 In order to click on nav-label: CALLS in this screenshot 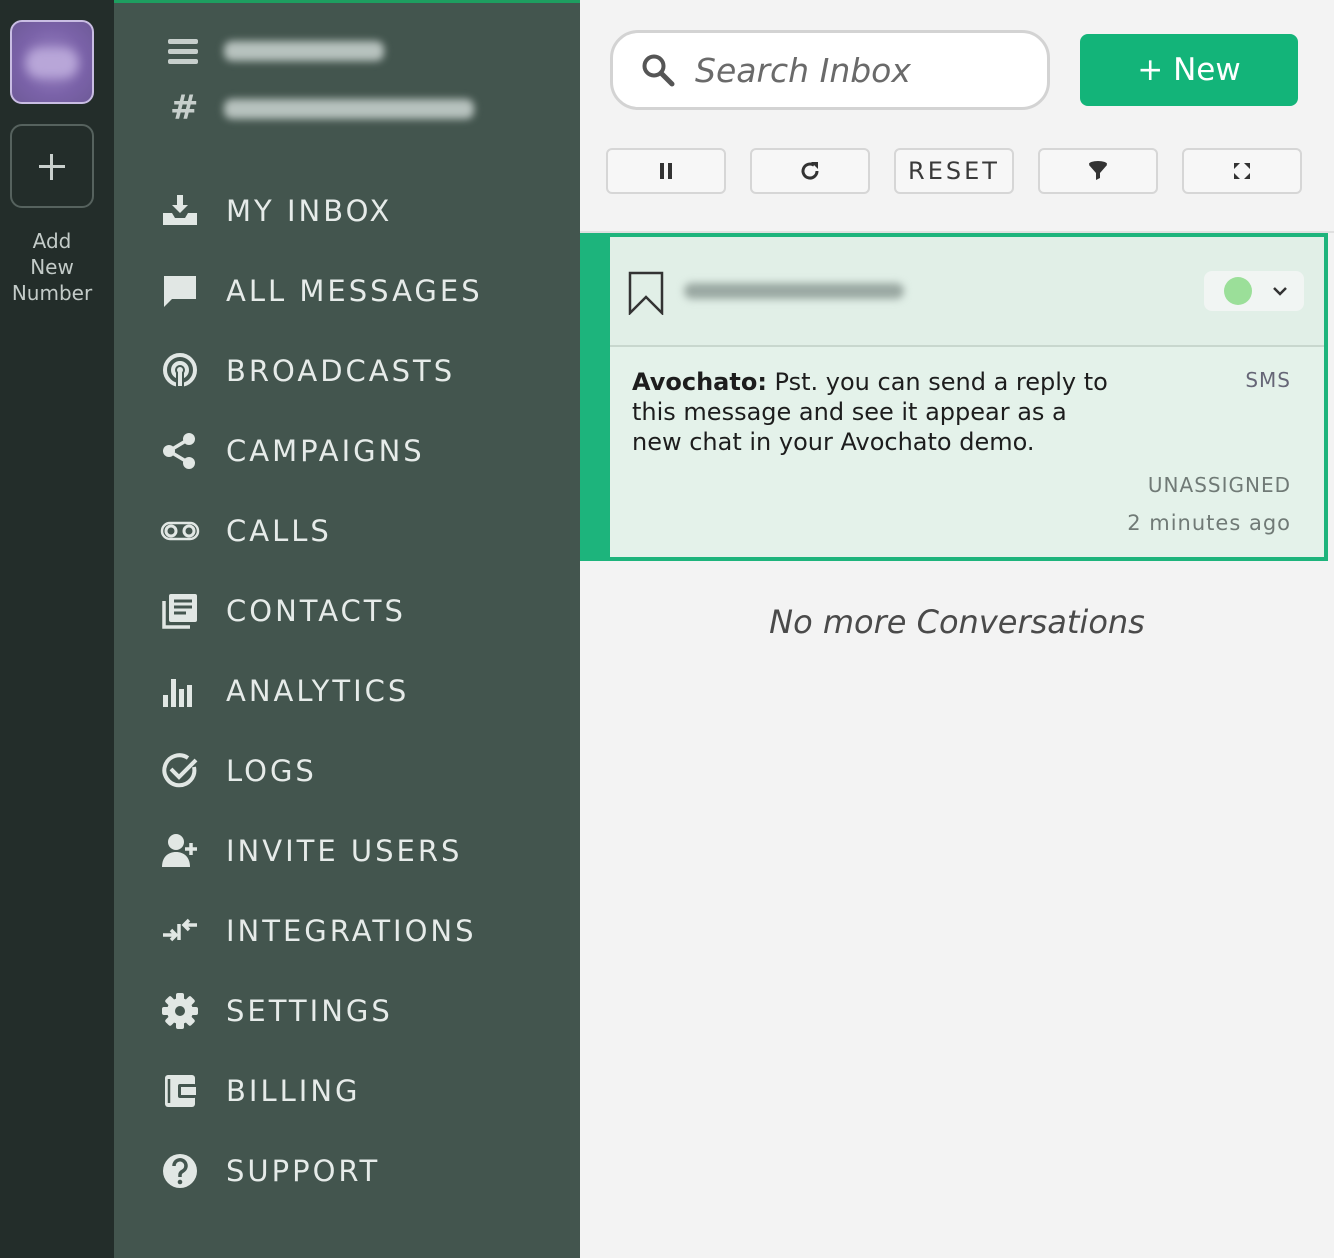, I will do `click(279, 531)`.